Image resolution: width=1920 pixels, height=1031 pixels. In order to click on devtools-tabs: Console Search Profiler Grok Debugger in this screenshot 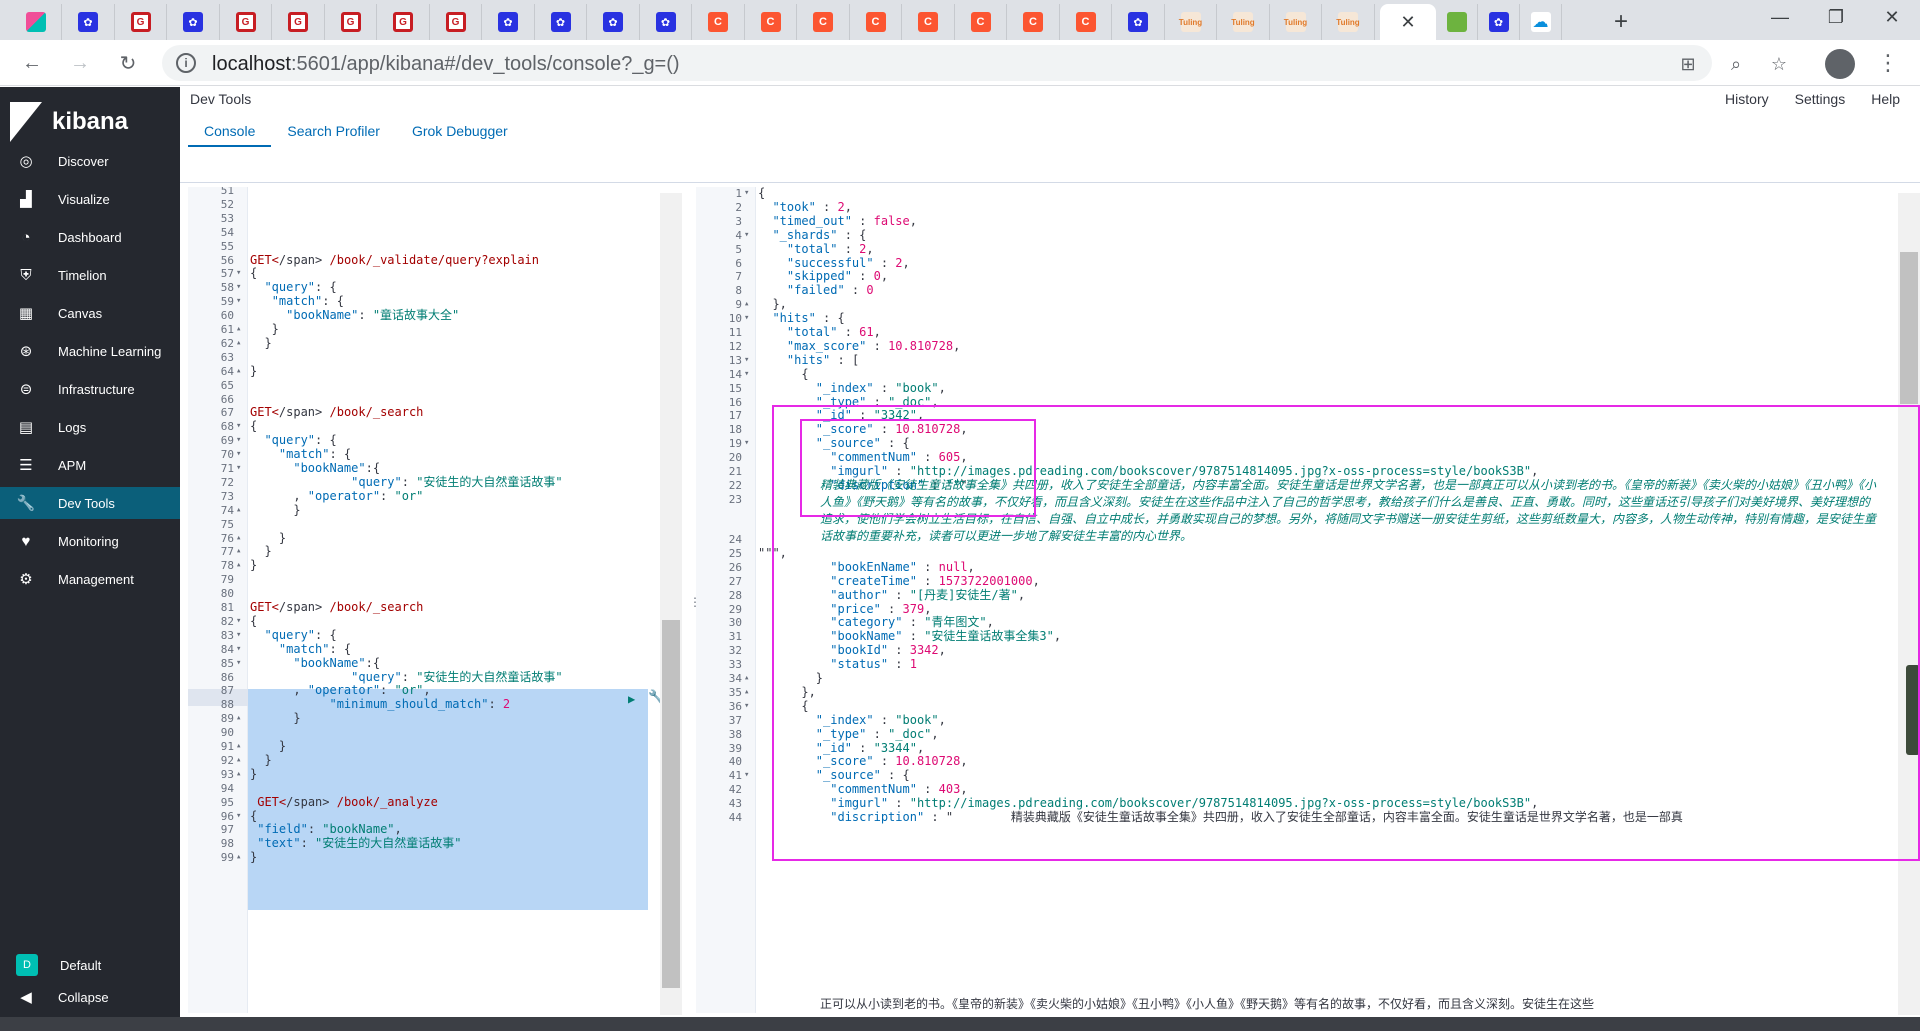, I will do `click(356, 130)`.